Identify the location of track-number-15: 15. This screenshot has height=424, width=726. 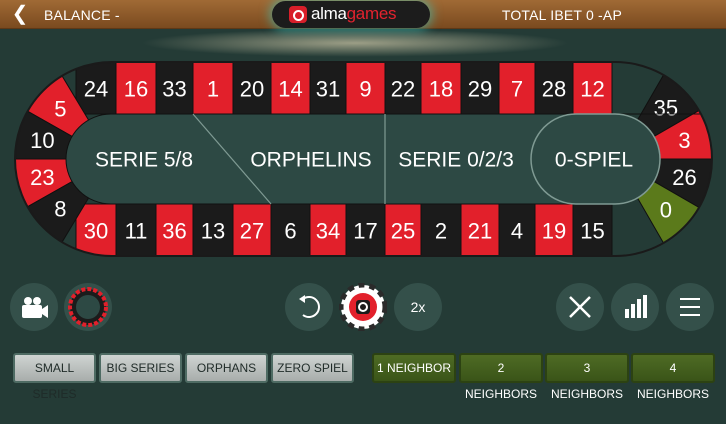
(592, 231).